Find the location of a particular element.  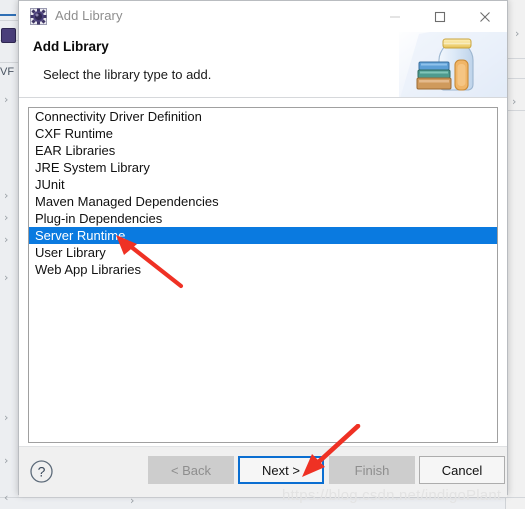

list-item: Plug-in Dependencies is located at coordinates (263, 218).